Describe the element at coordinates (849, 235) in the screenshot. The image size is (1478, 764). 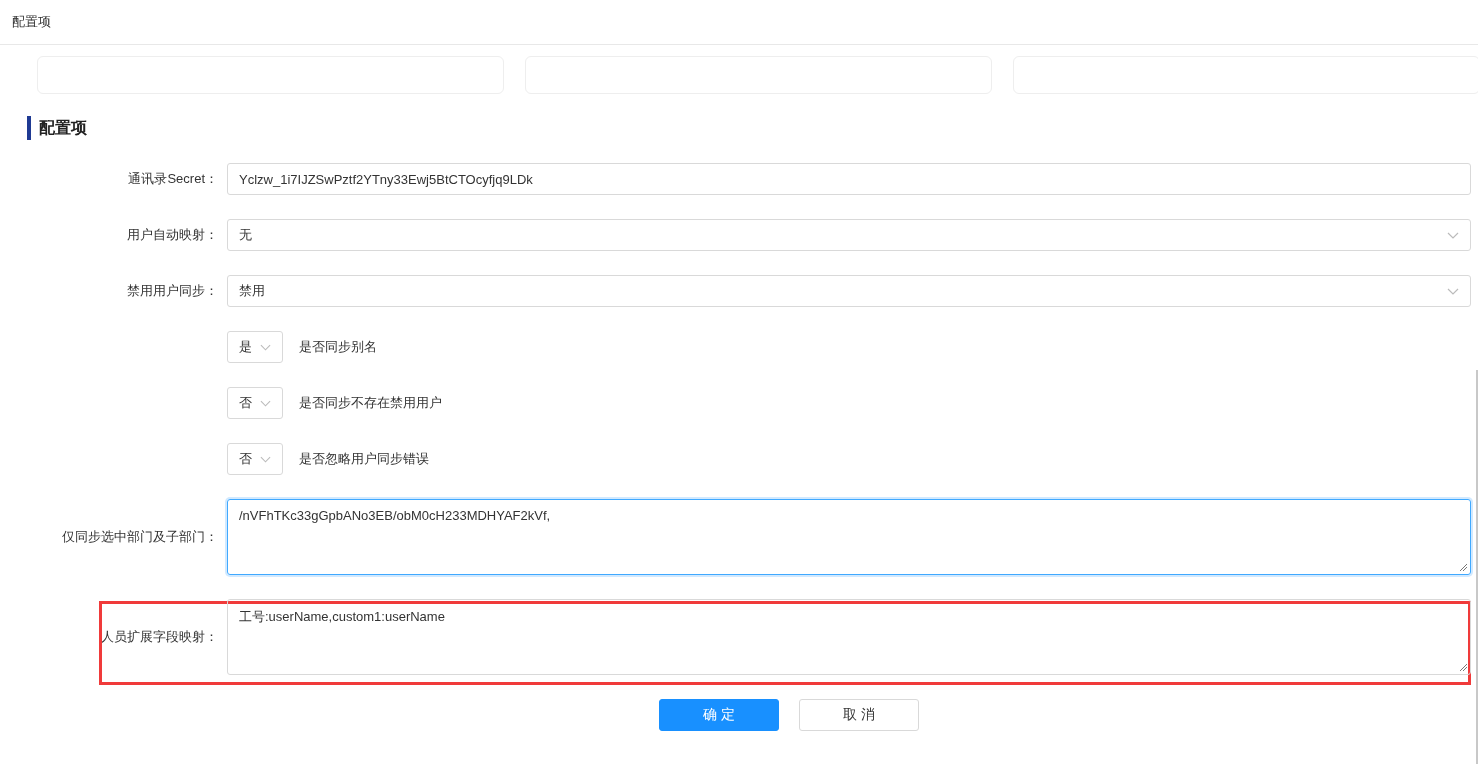
I see `select-field: 无` at that location.